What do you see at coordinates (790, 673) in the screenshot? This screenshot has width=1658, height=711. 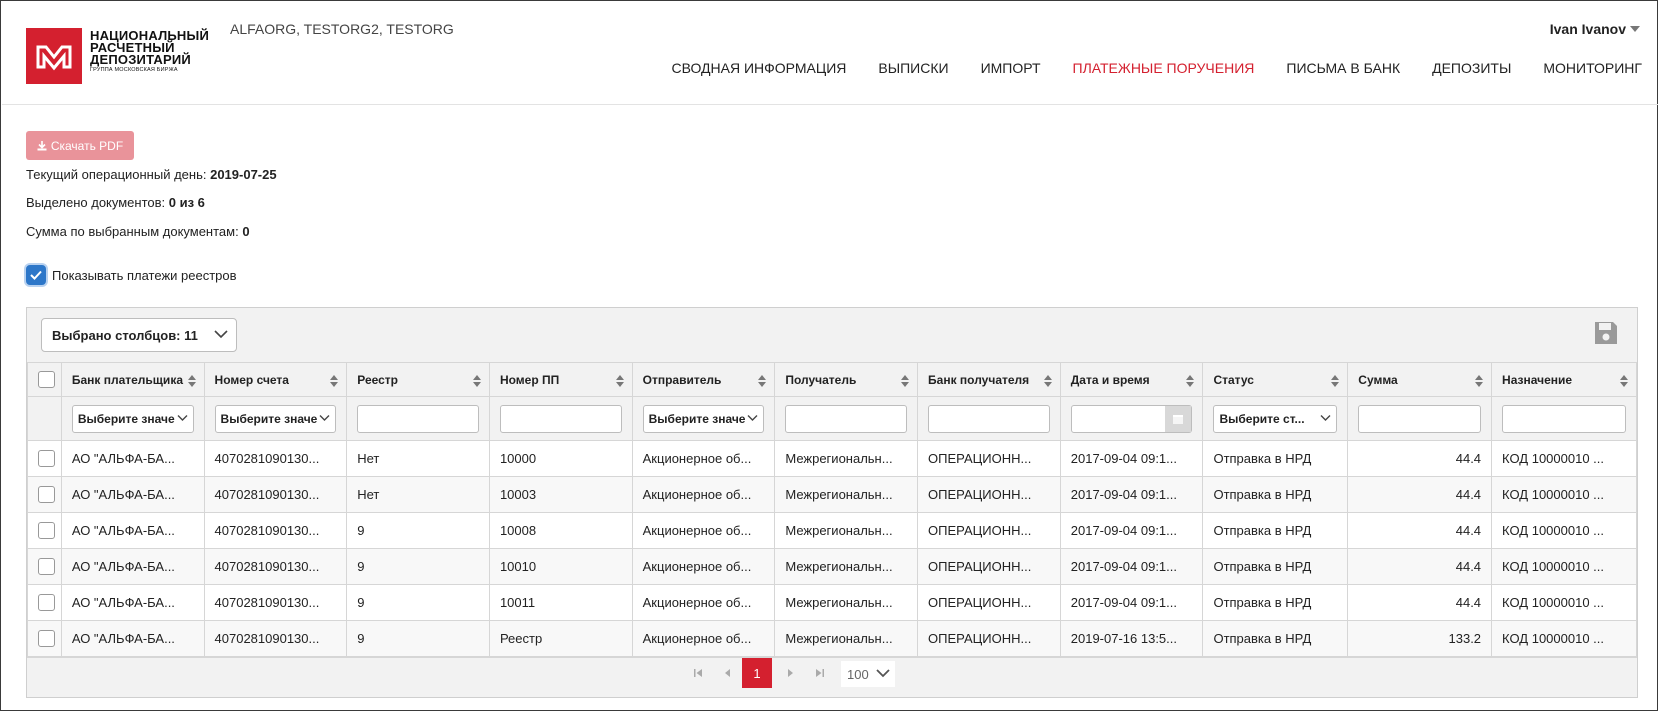 I see `next-page-icon` at bounding box center [790, 673].